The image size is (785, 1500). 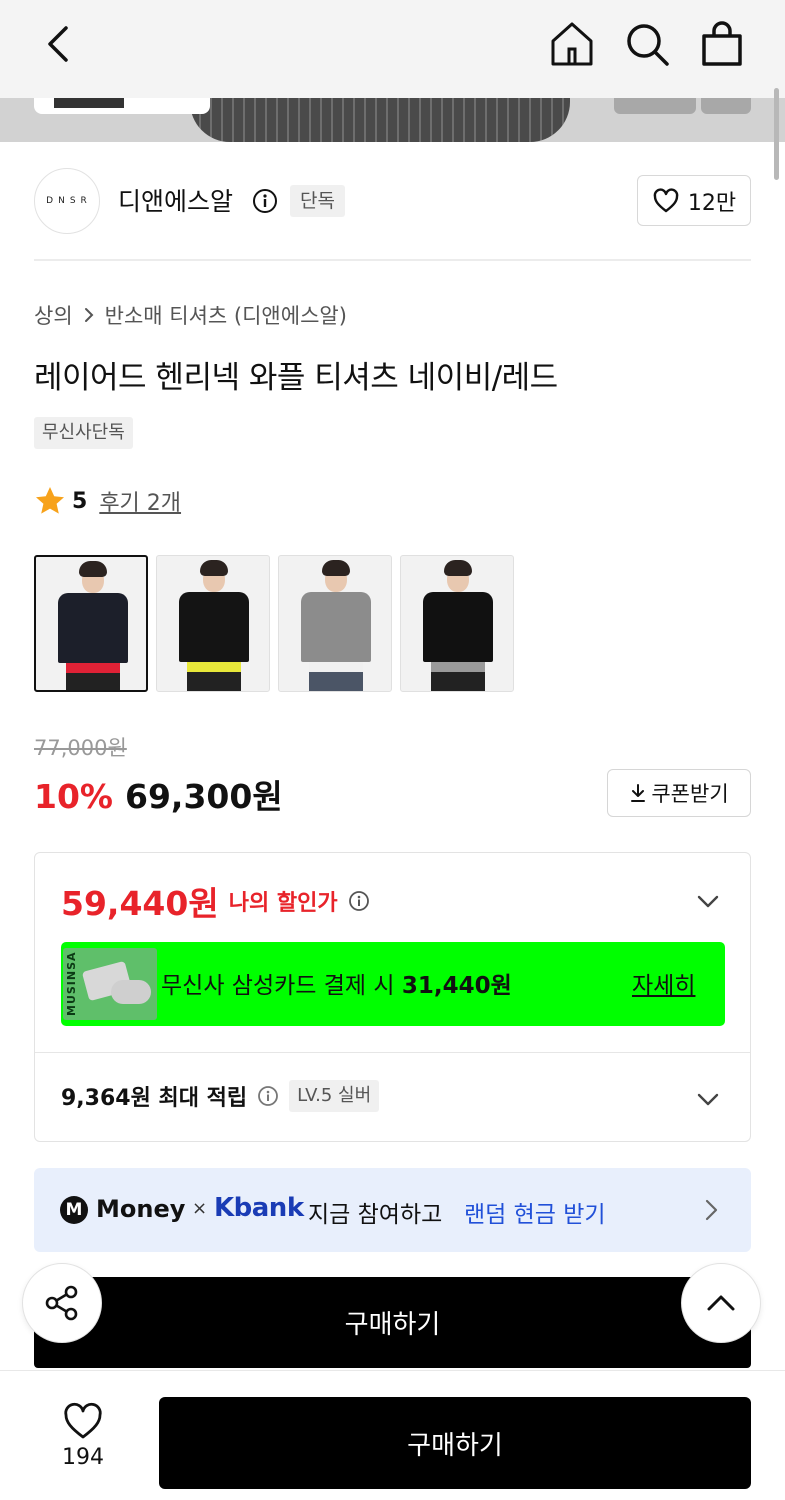 What do you see at coordinates (663, 983) in the screenshot?
I see `card-detail-link: 자세히` at bounding box center [663, 983].